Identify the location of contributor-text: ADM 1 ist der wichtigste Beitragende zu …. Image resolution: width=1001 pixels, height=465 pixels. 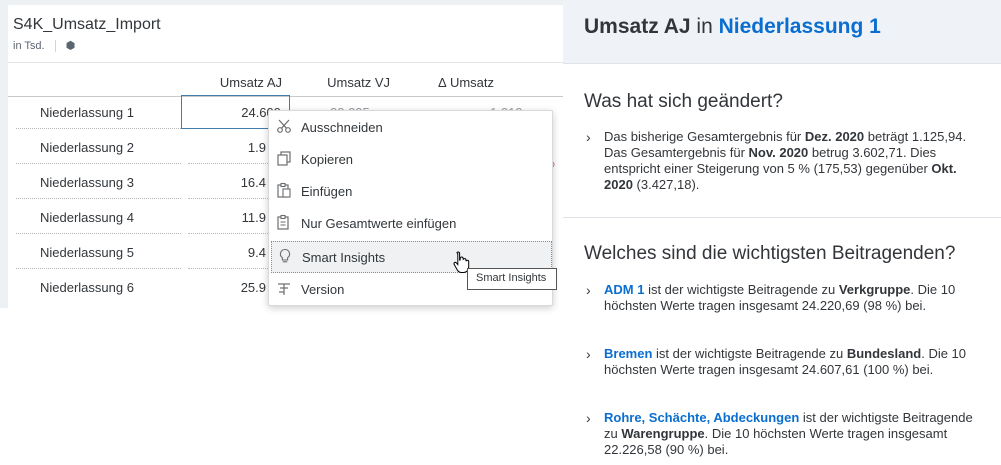
(791, 298).